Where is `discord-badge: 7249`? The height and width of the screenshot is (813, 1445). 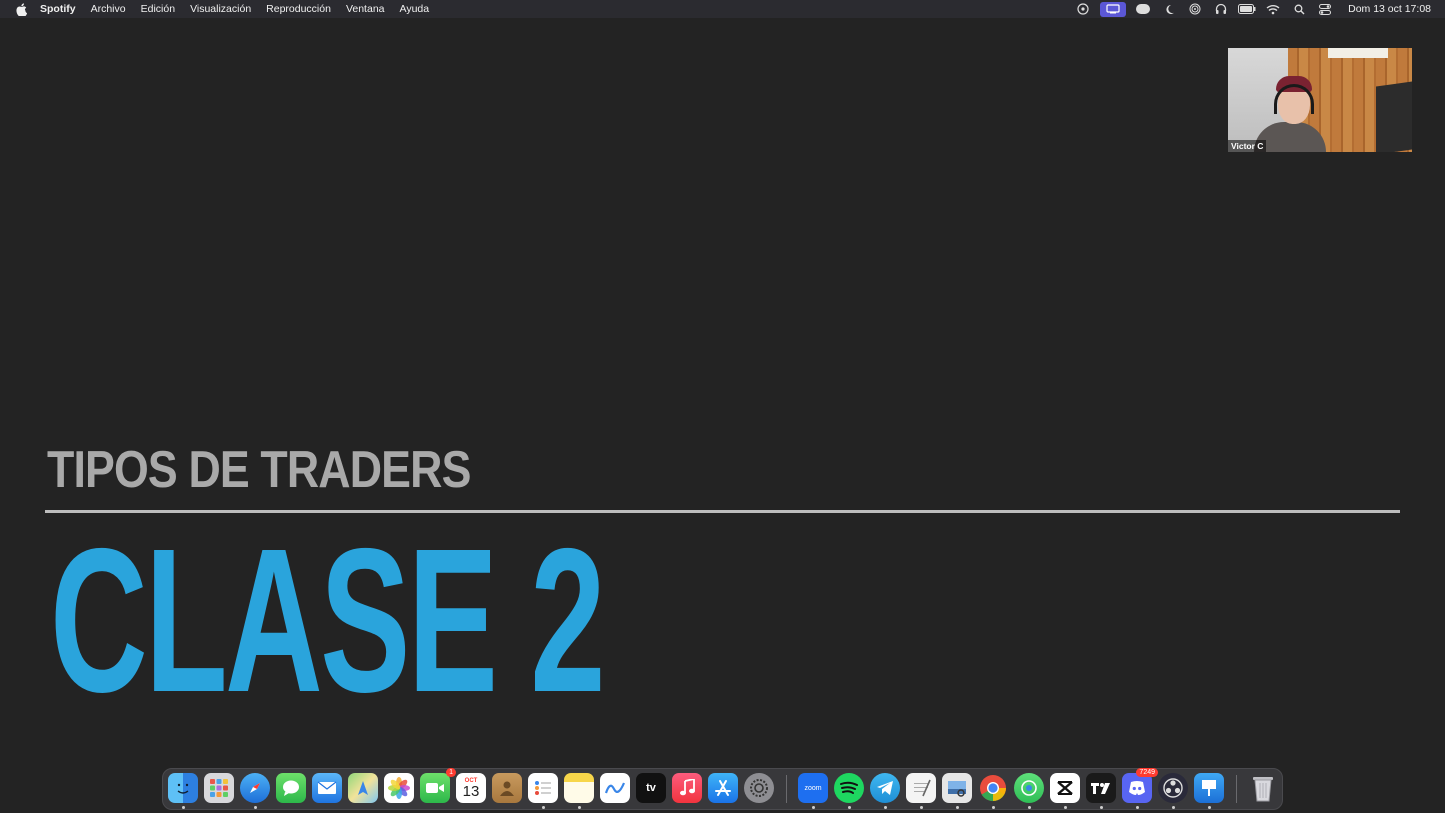
discord-badge: 7249 is located at coordinates (1147, 772).